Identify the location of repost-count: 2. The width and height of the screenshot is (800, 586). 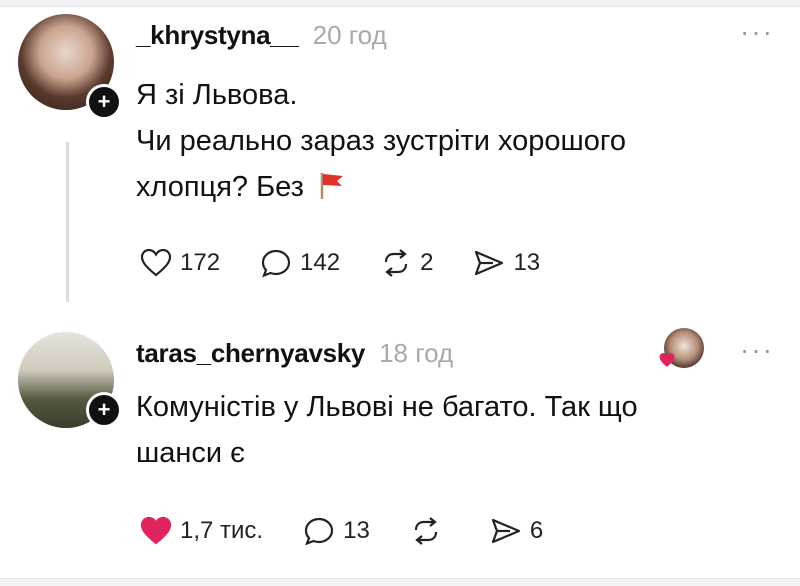
(427, 262).